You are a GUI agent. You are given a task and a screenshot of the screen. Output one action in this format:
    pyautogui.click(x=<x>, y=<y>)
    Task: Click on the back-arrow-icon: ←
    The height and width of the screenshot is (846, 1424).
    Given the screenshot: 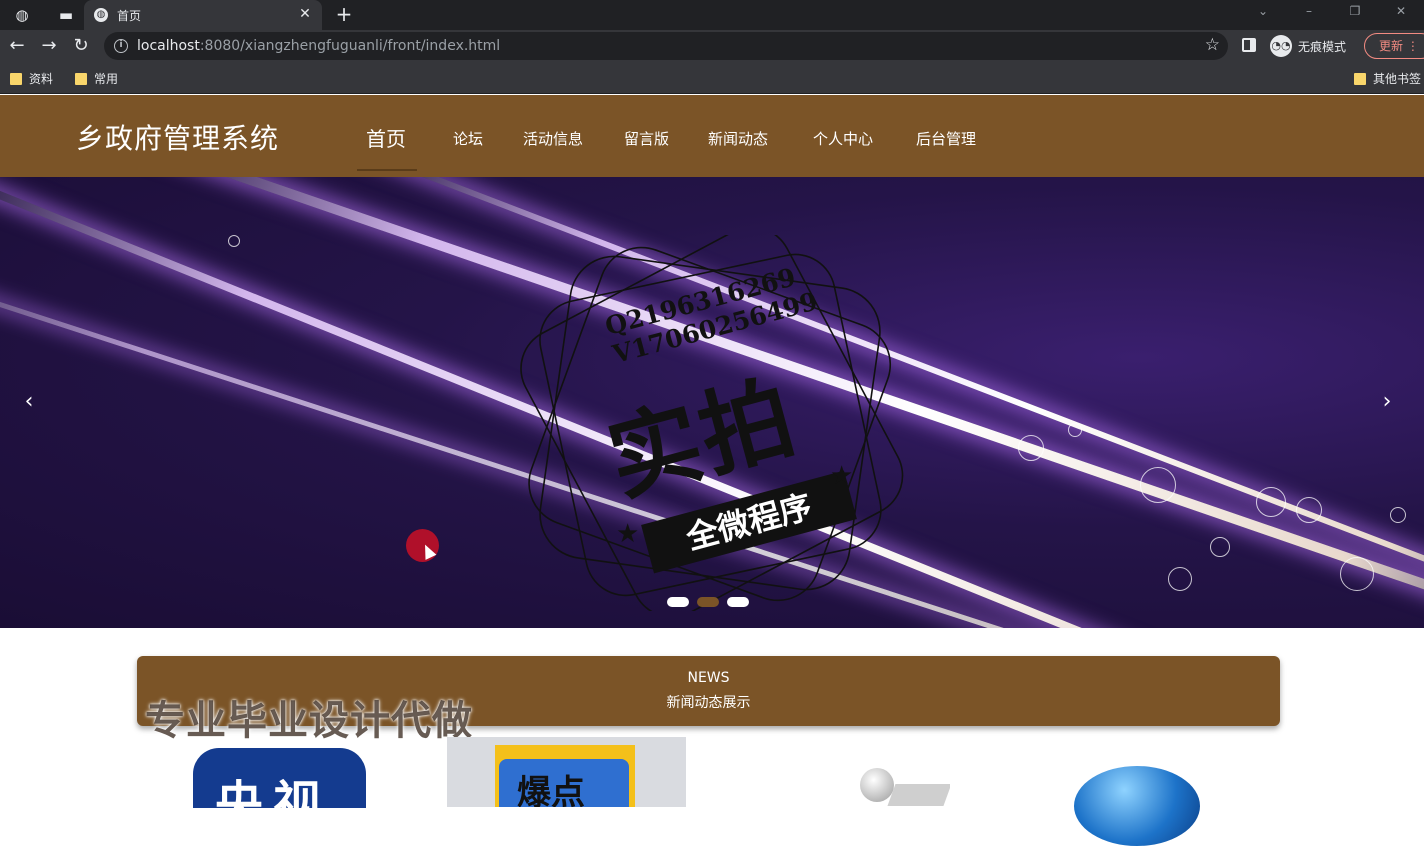 What is the action you would take?
    pyautogui.click(x=17, y=46)
    